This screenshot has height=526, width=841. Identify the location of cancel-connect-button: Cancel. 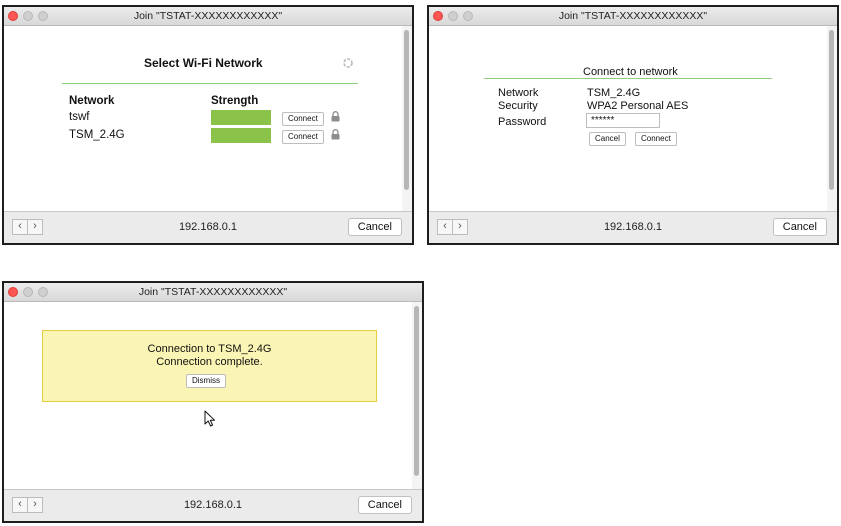
(607, 139).